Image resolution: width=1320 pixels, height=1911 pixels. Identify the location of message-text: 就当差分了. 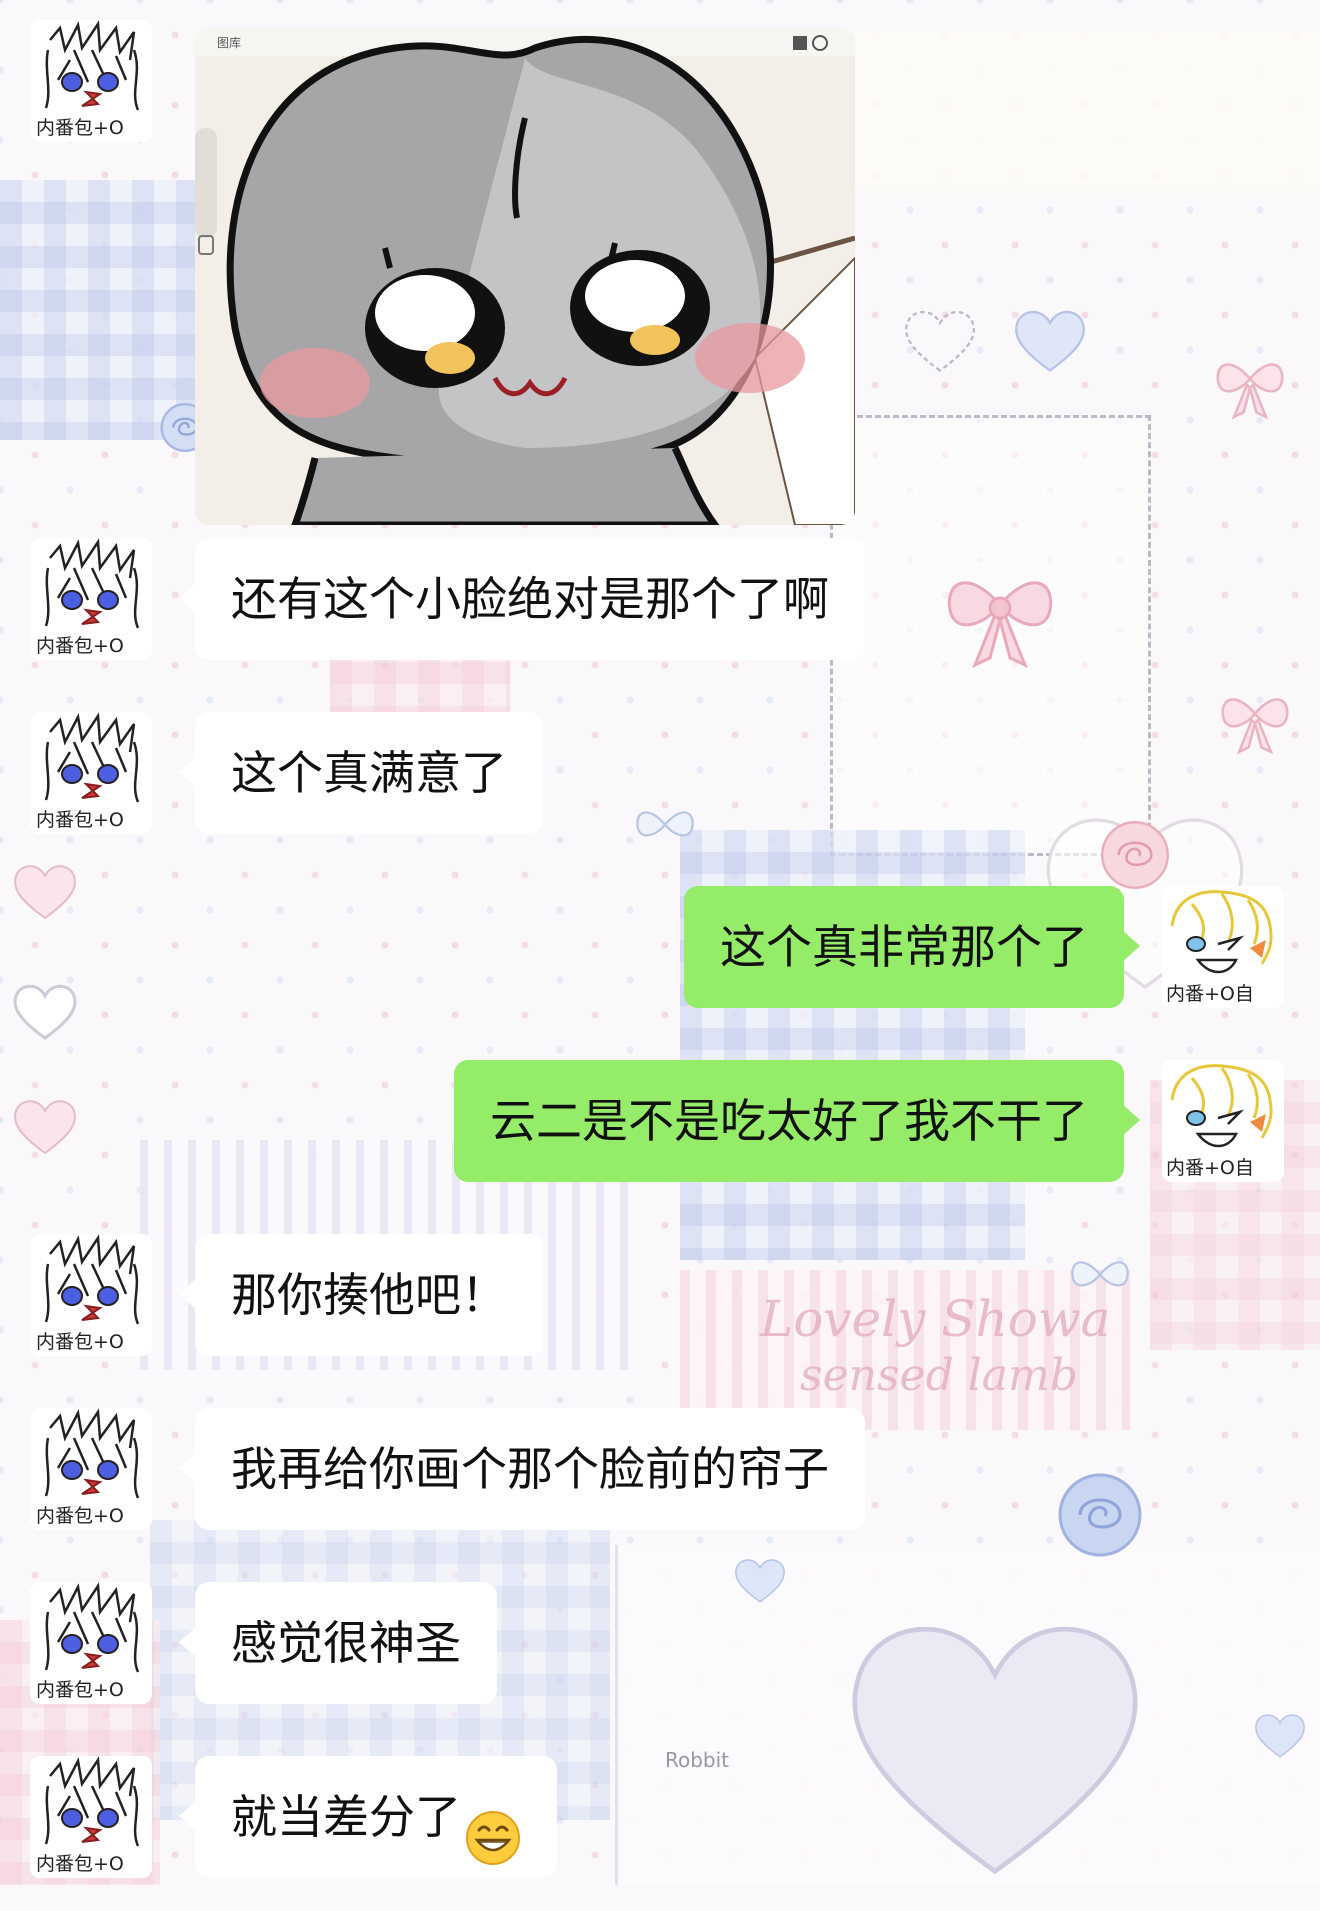
(346, 1817).